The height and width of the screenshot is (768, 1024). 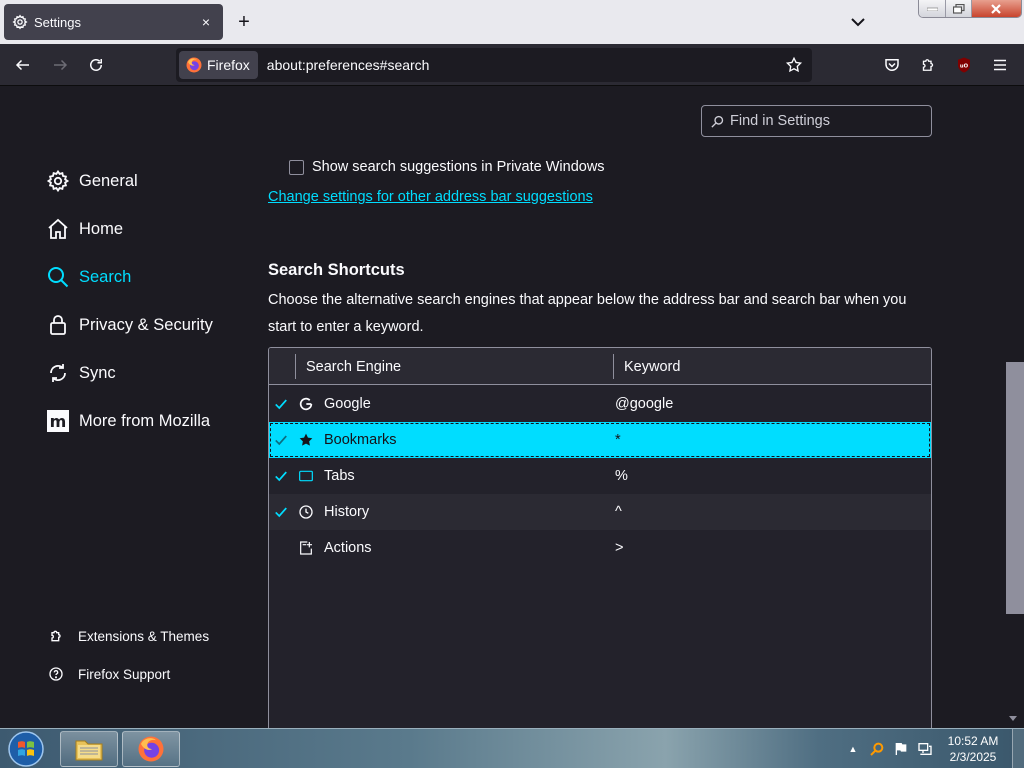 I want to click on mozilla-icon: m, so click(x=58, y=421).